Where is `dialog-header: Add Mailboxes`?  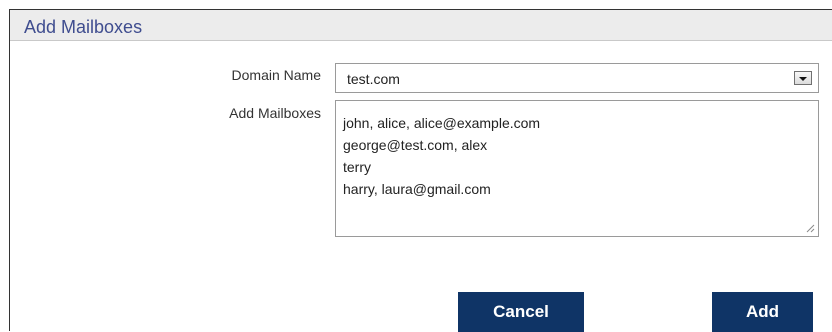
dialog-header: Add Mailboxes is located at coordinates (421, 25).